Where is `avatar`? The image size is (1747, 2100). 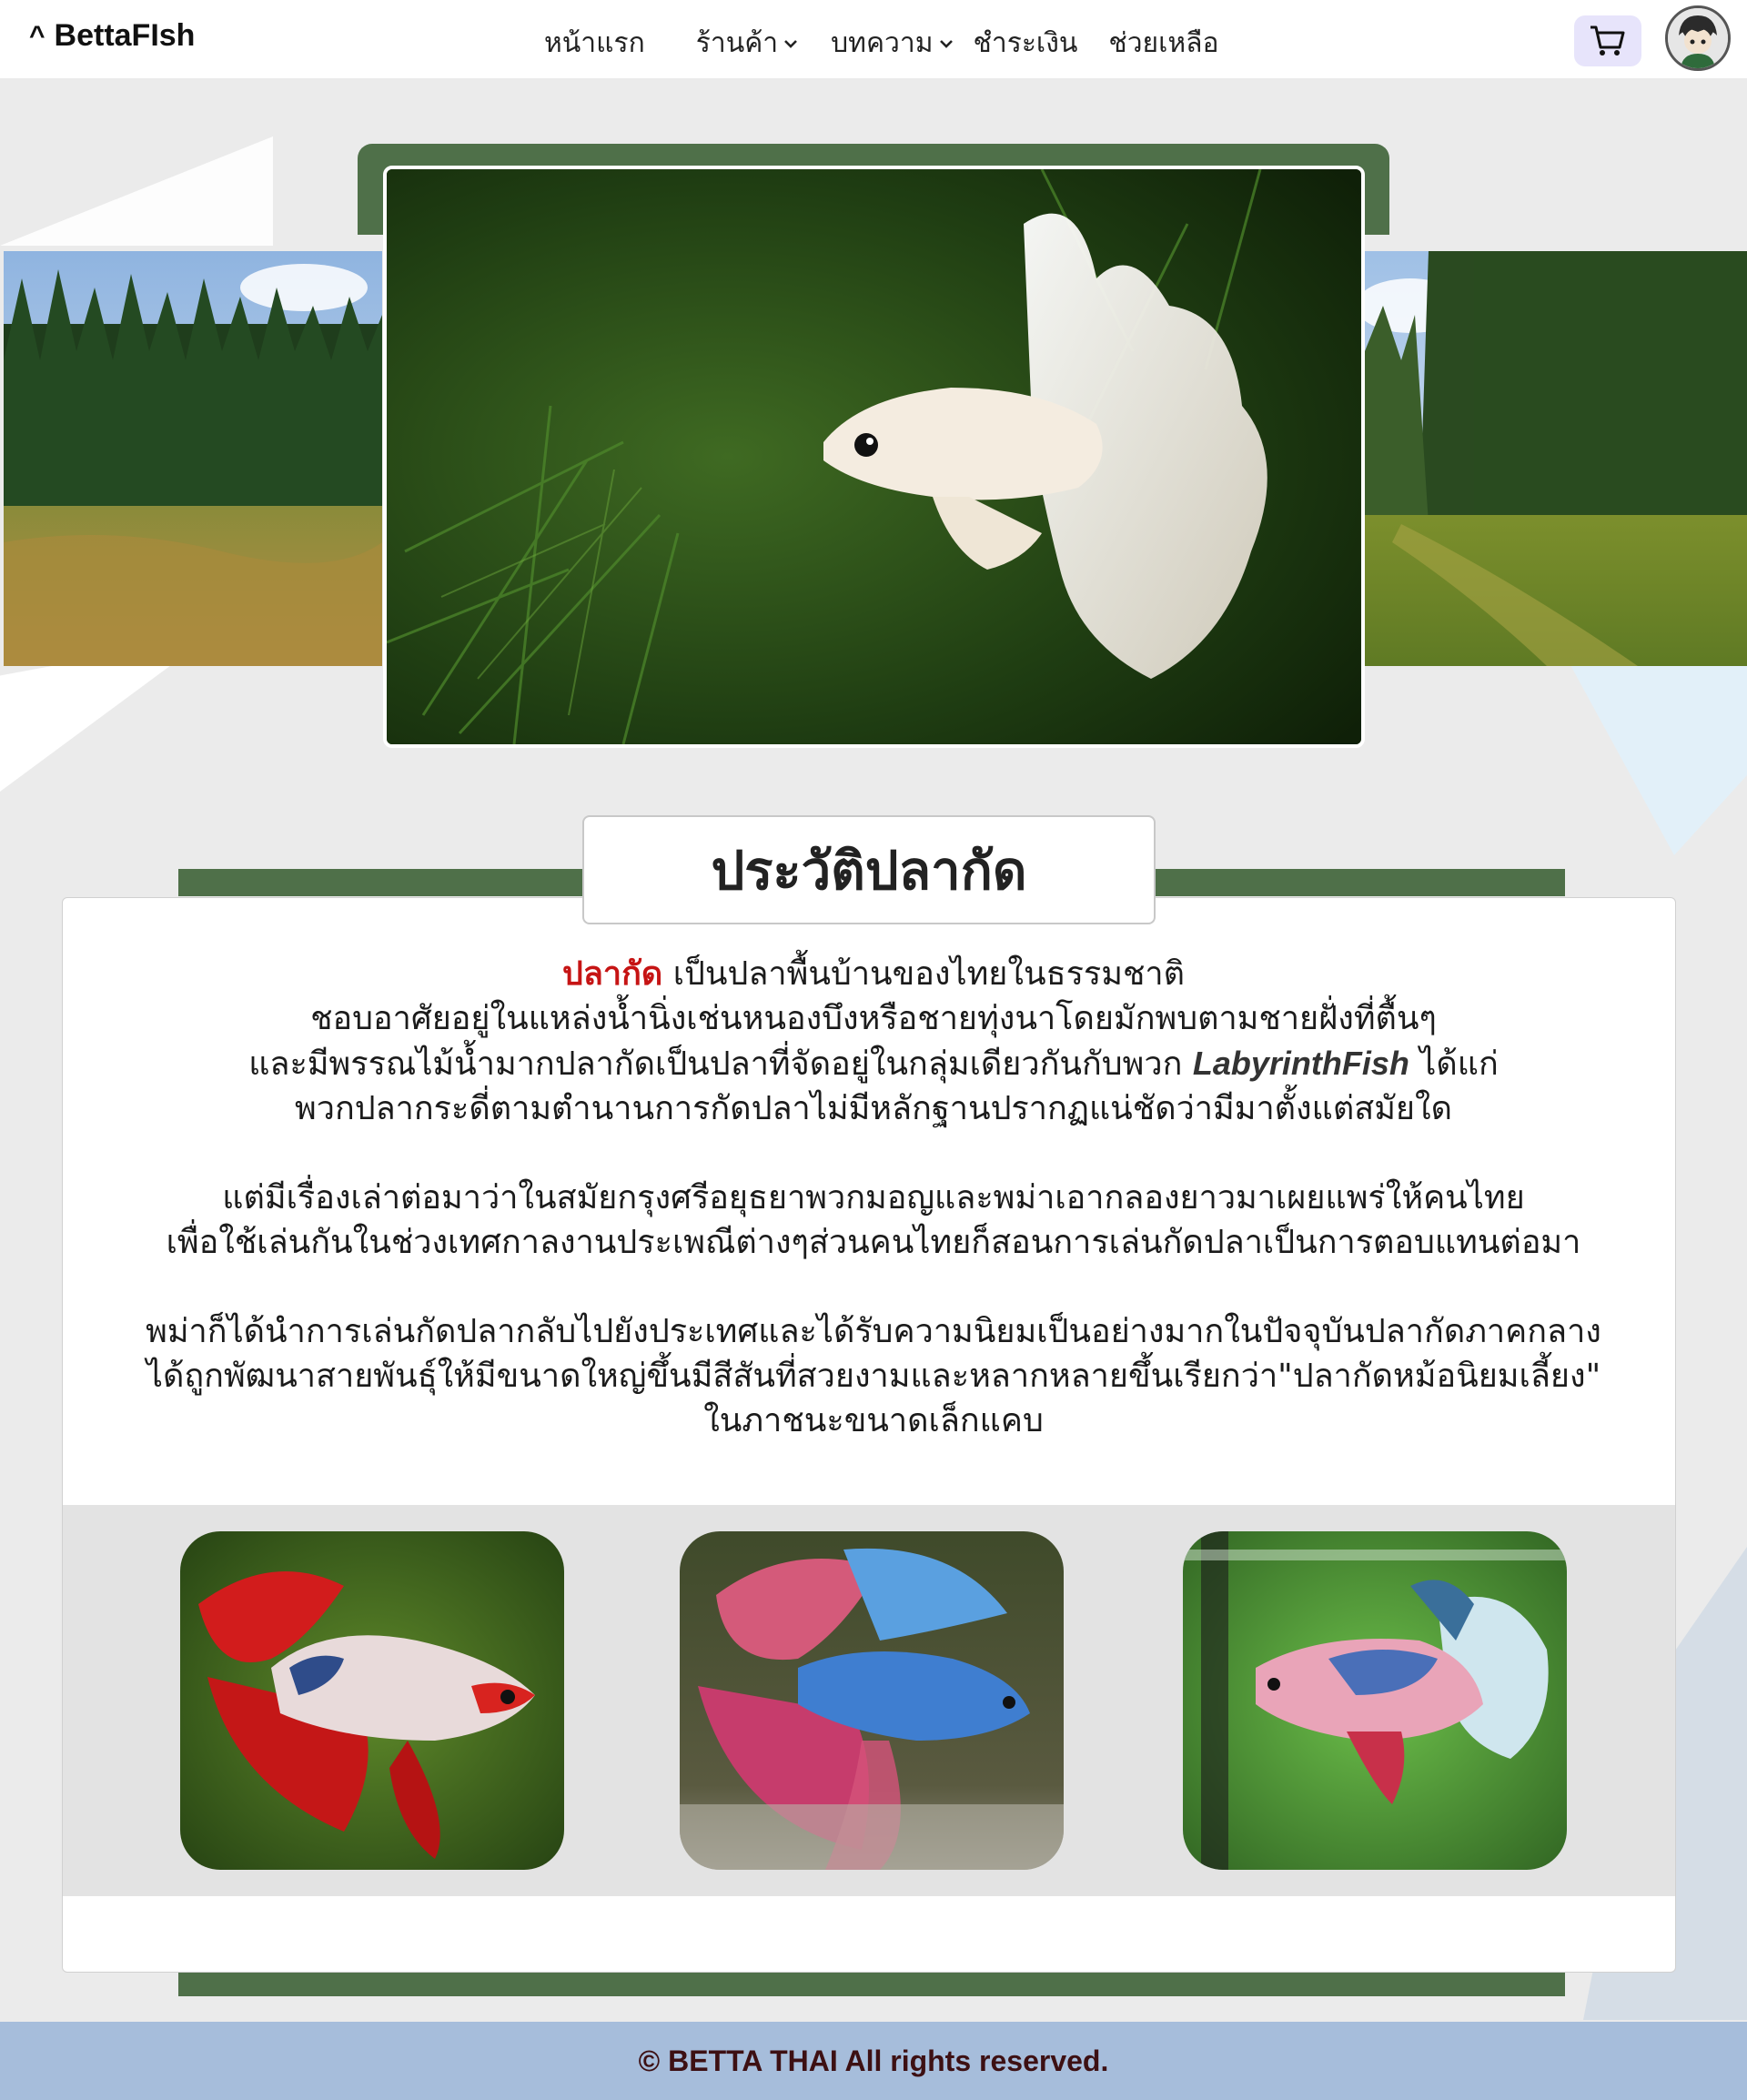 avatar is located at coordinates (1698, 38).